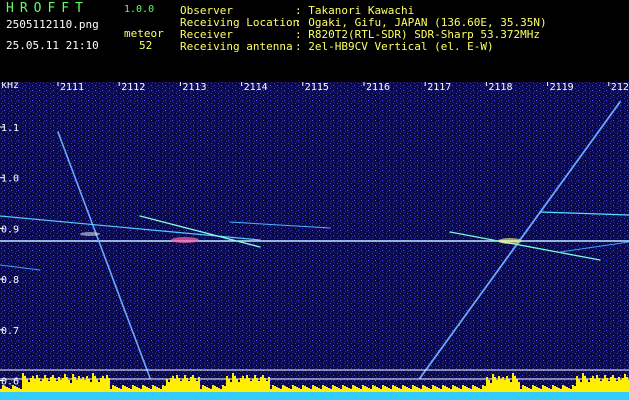 This screenshot has height=400, width=629. Describe the element at coordinates (10, 128) in the screenshot. I see `y-tick-label: 1.1` at that location.